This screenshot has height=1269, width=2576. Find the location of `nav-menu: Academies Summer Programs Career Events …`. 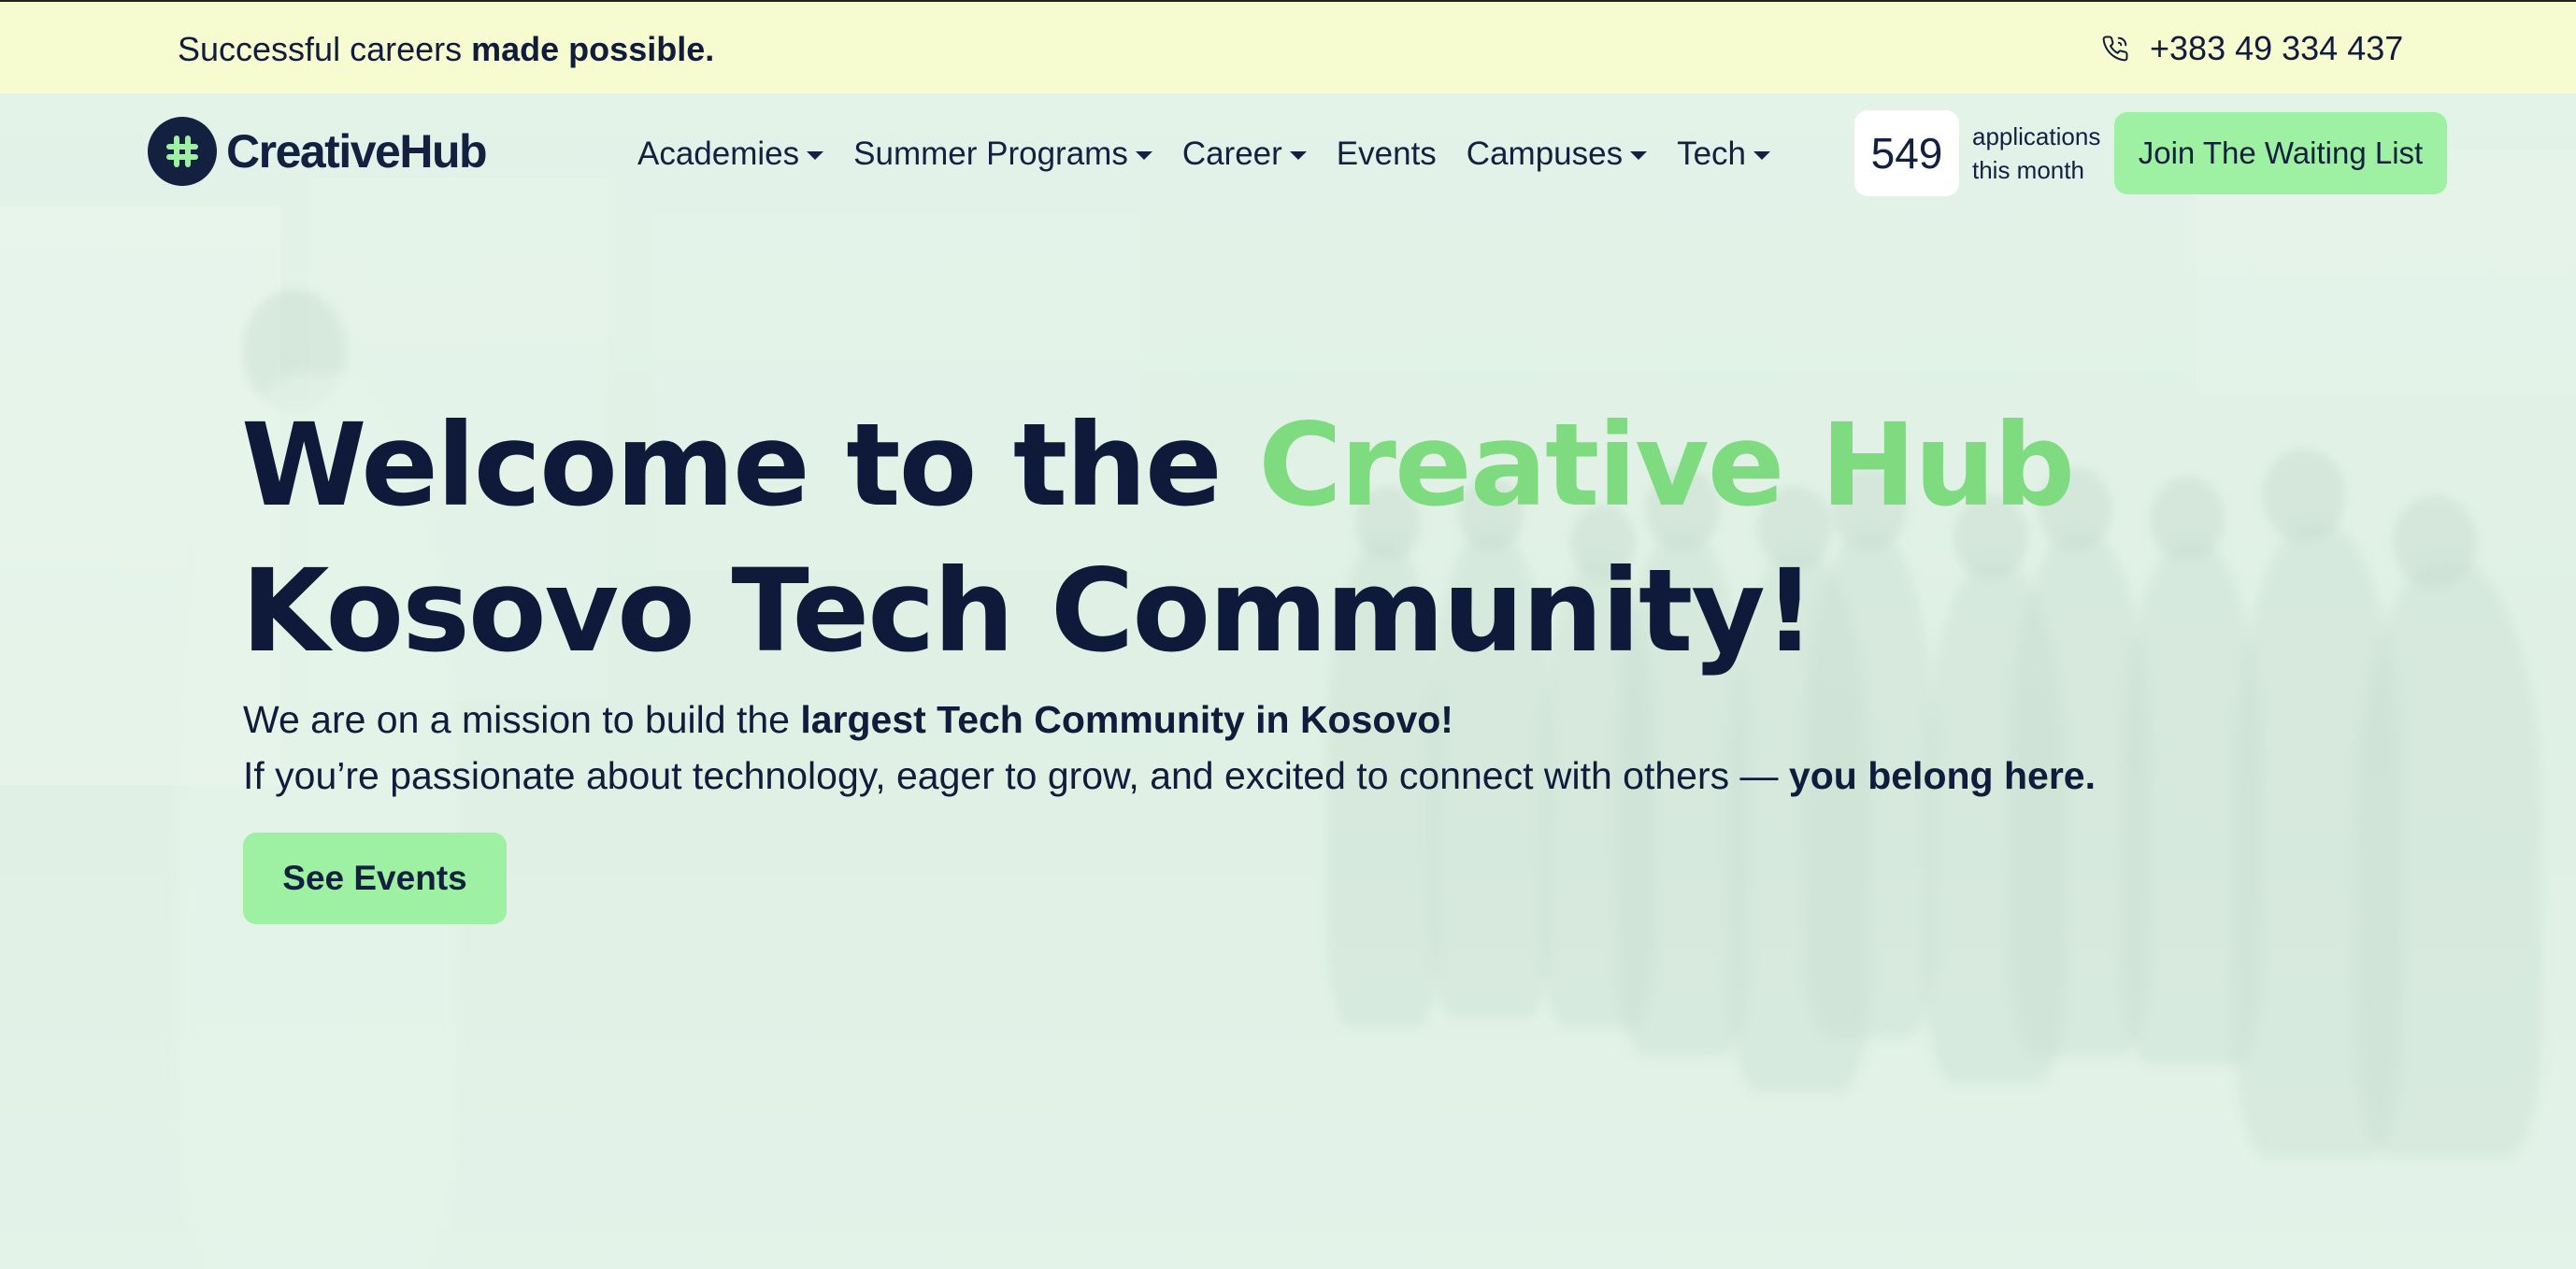

nav-menu: Academies Summer Programs Career Events … is located at coordinates (1204, 154).